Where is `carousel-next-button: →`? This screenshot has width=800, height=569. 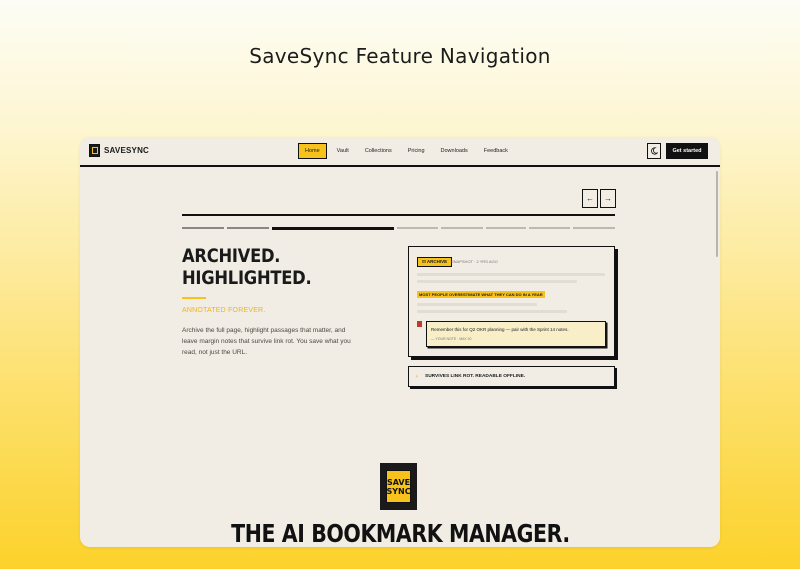 carousel-next-button: → is located at coordinates (608, 198).